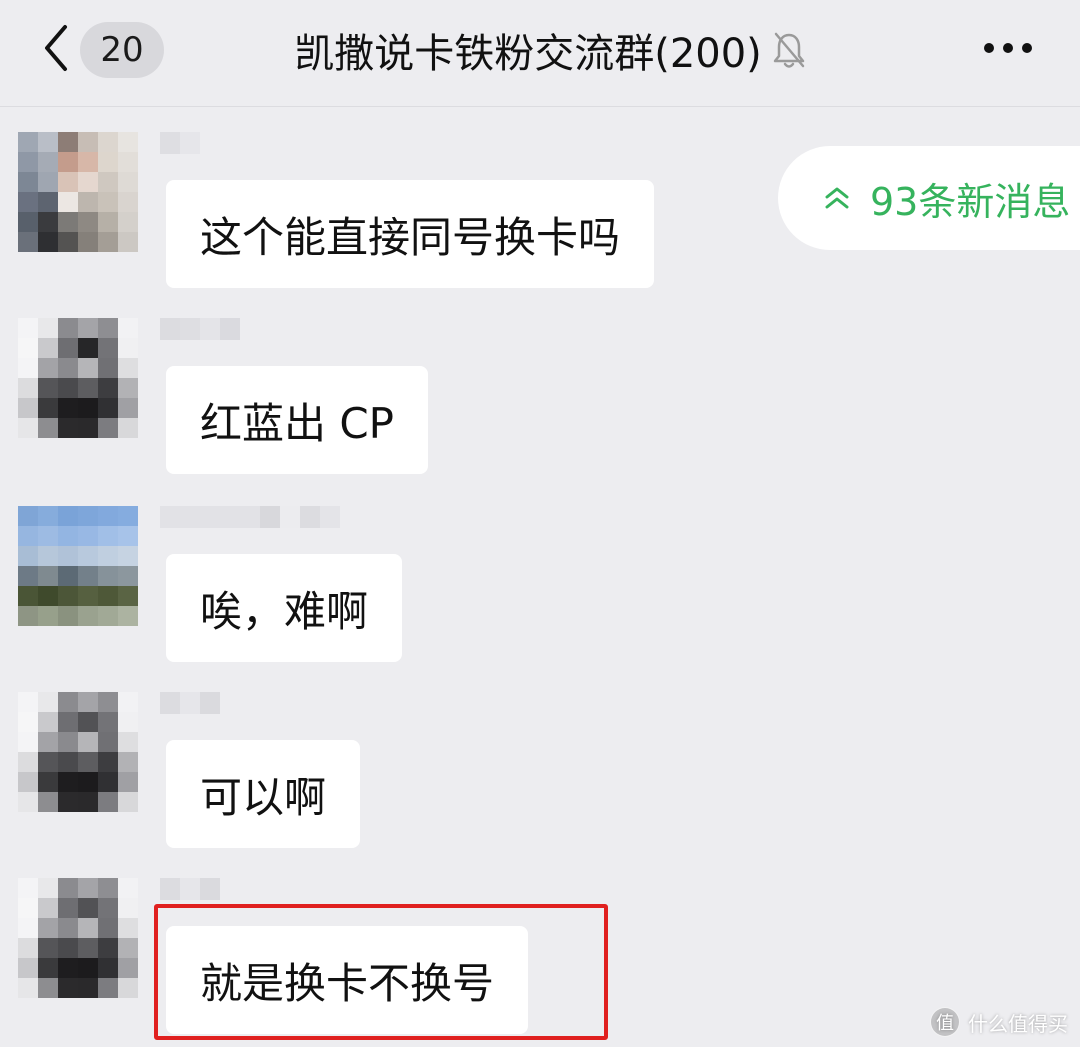 Image resolution: width=1080 pixels, height=1047 pixels. I want to click on watermark: 值 什么值得买, so click(999, 1022).